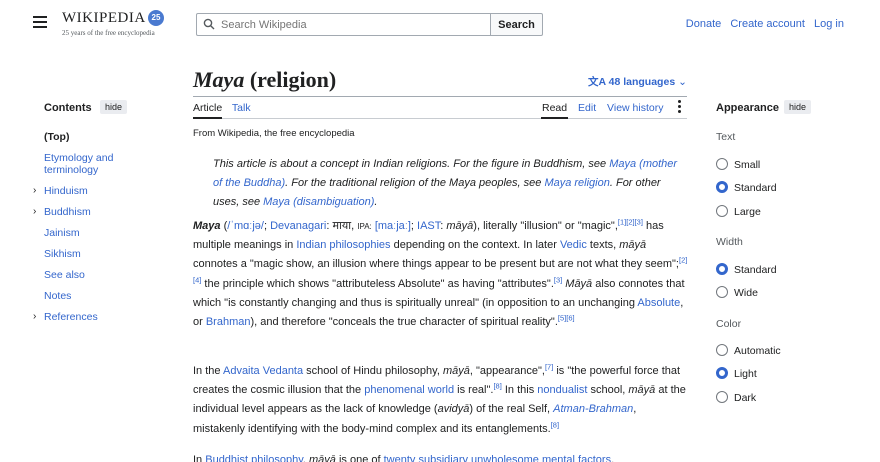 The width and height of the screenshot is (880, 462). Describe the element at coordinates (737, 292) in the screenshot. I see `width-wide-option: Wide` at that location.